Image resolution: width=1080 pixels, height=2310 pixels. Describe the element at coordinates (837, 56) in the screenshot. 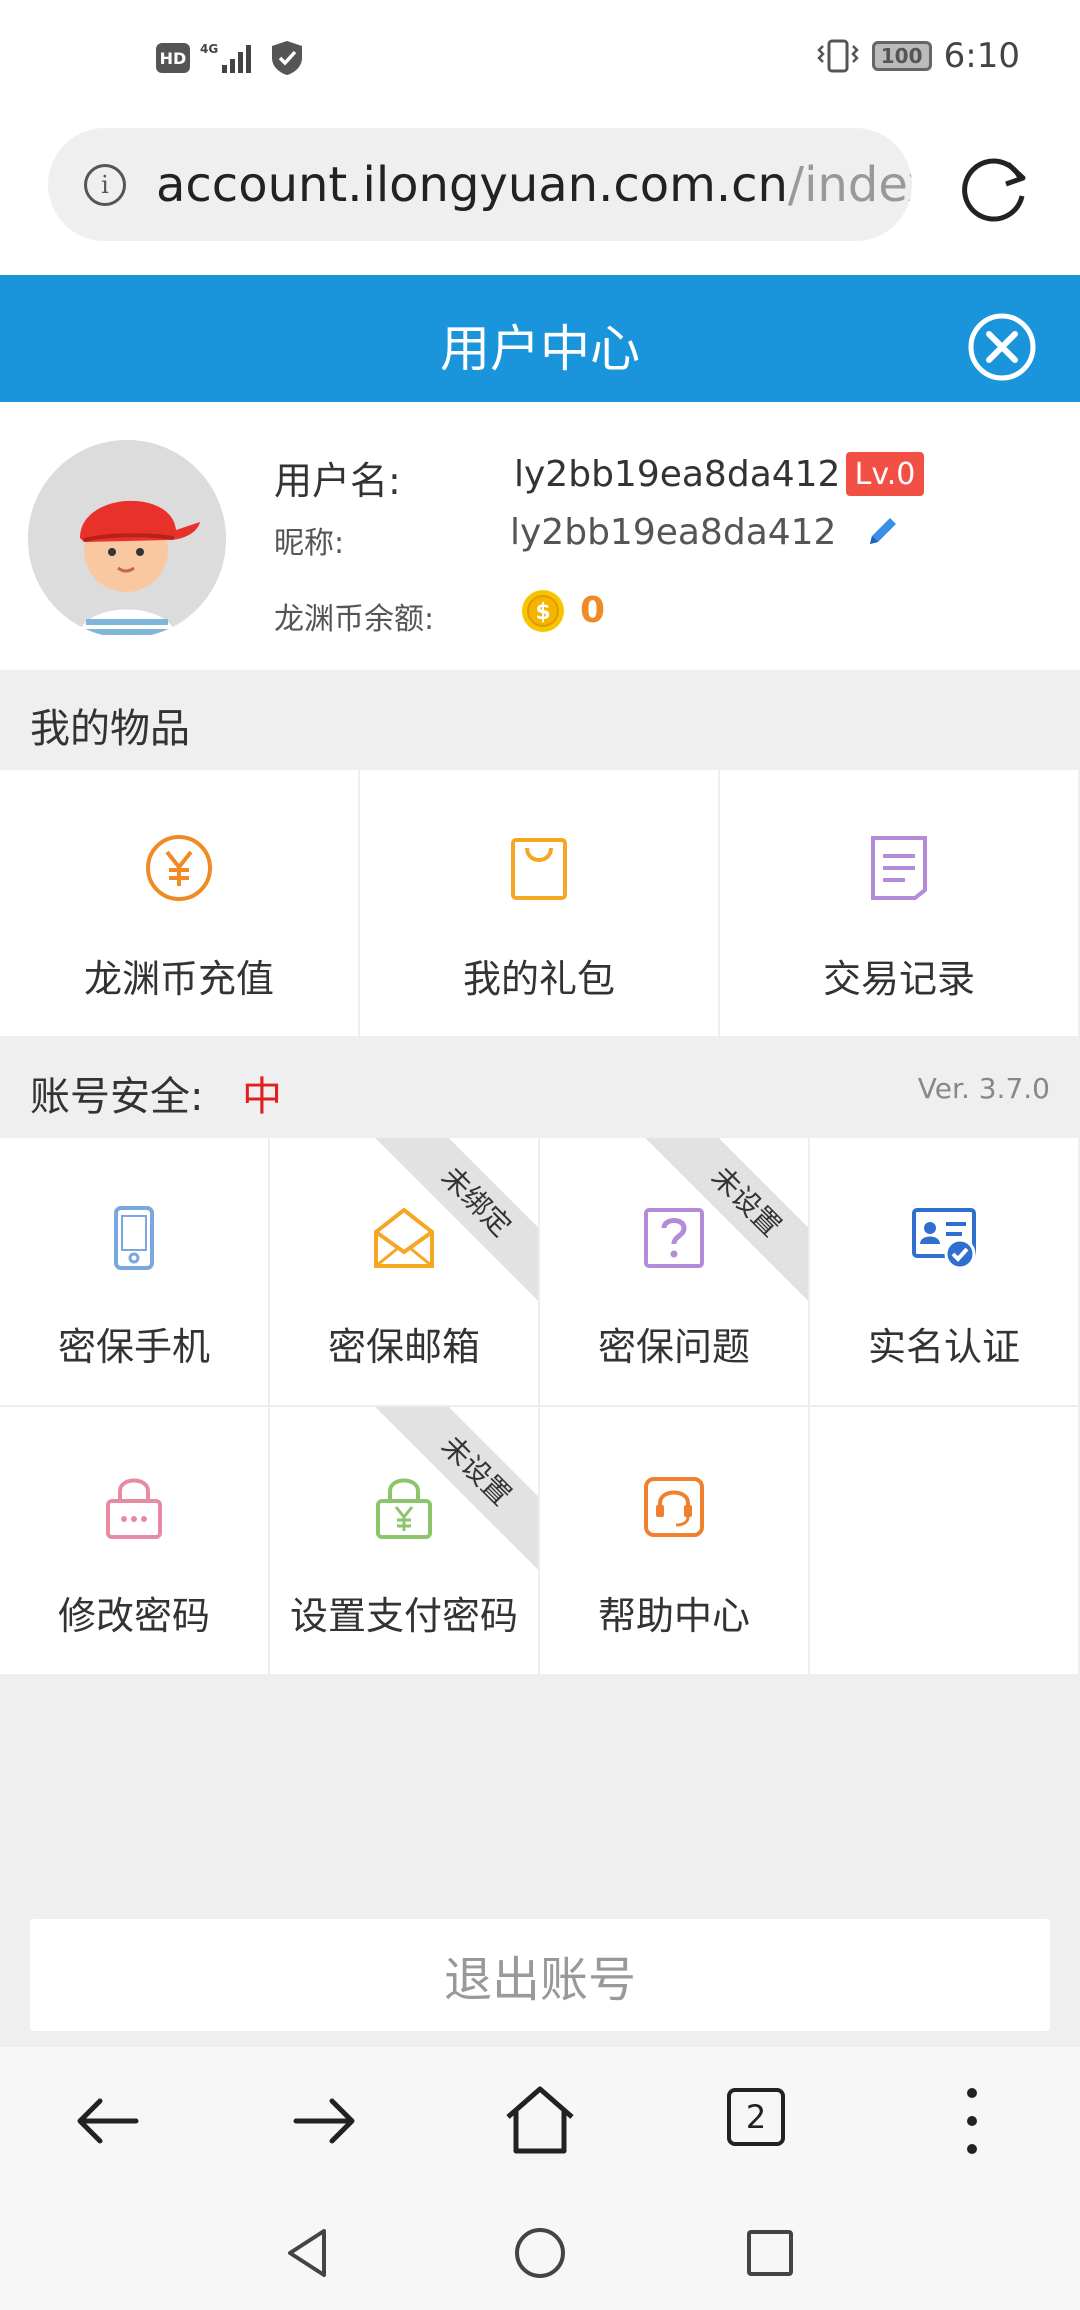

I see `vibrate-icon` at that location.